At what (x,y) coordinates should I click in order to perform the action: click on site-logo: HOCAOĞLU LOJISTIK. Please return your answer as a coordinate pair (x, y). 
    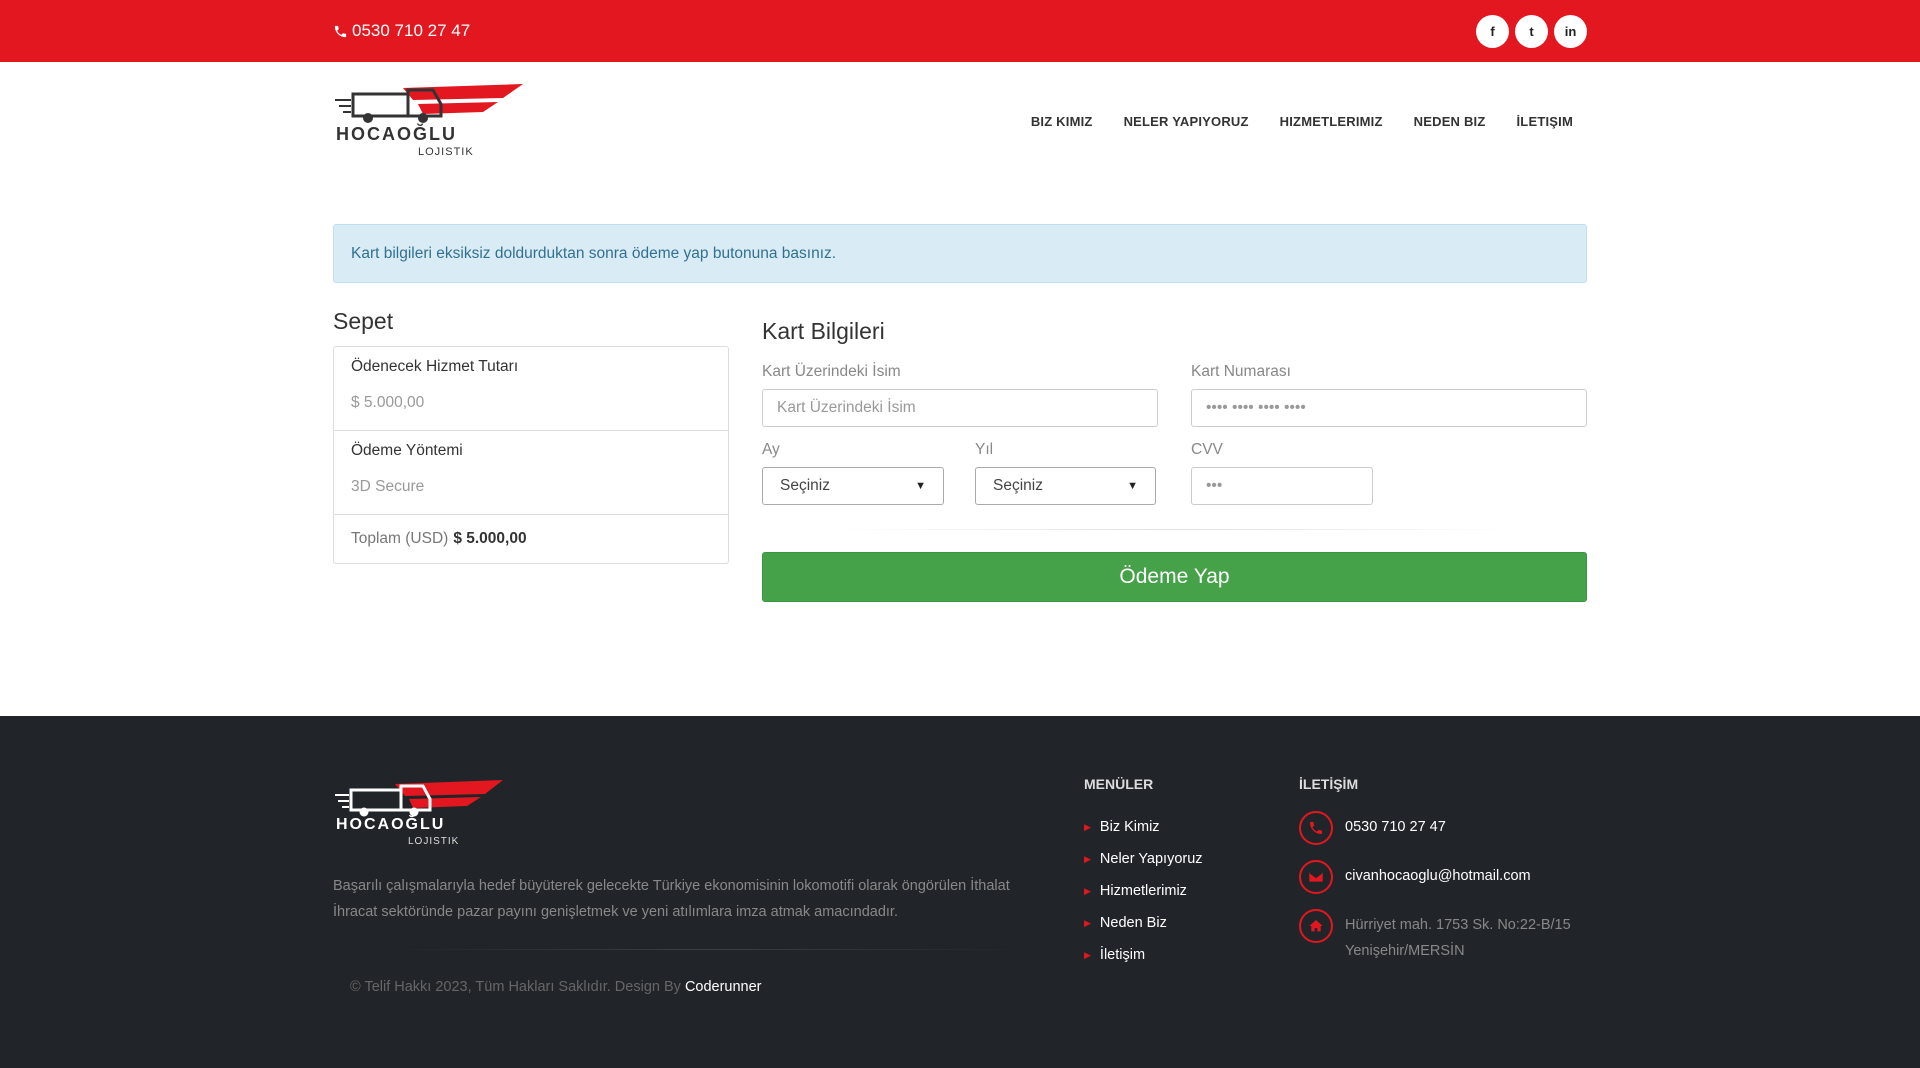
    Looking at the image, I should click on (428, 121).